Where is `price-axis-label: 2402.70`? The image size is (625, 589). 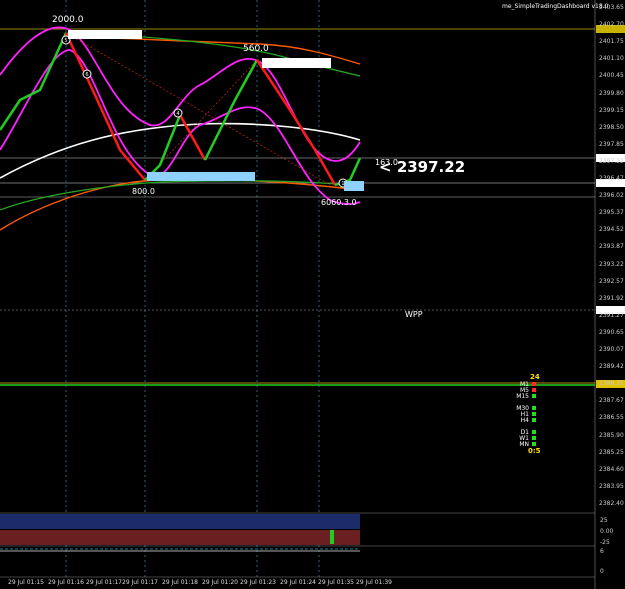
price-axis-label: 2402.70 is located at coordinates (611, 25).